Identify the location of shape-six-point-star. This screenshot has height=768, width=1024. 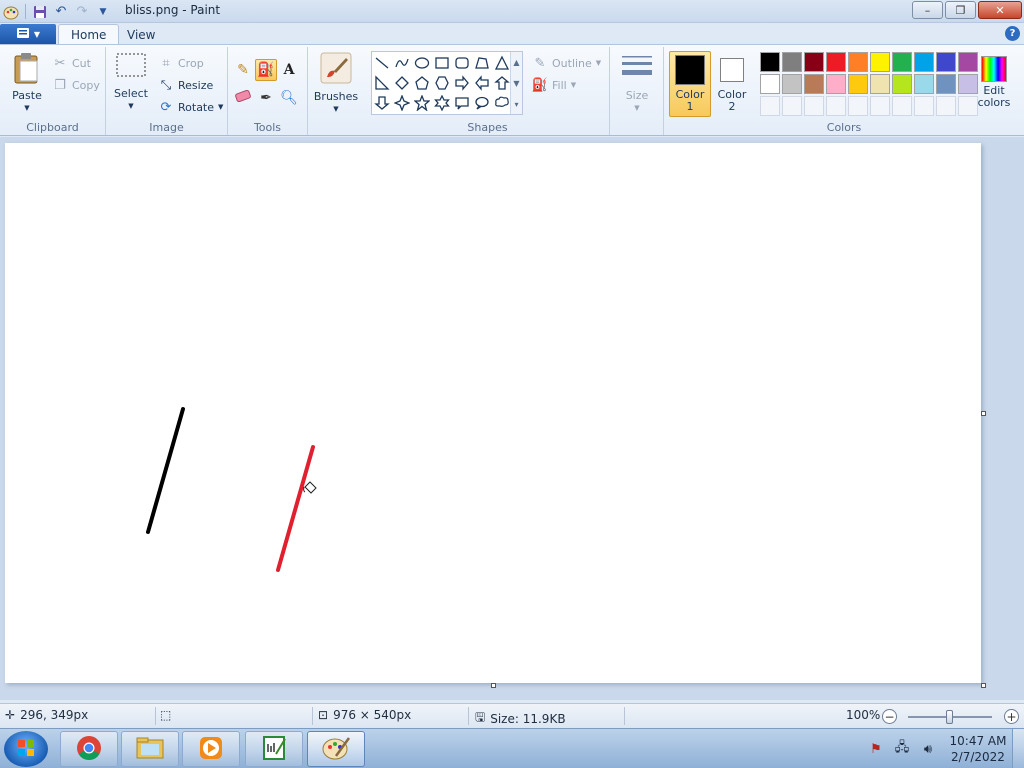
(442, 103).